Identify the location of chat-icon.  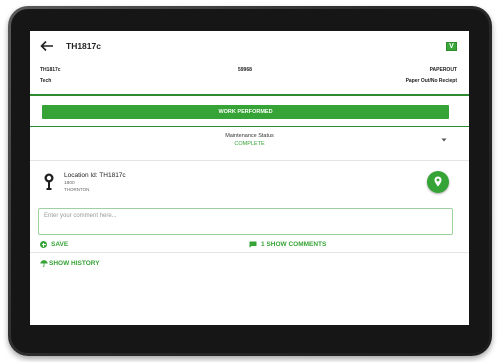
(253, 244).